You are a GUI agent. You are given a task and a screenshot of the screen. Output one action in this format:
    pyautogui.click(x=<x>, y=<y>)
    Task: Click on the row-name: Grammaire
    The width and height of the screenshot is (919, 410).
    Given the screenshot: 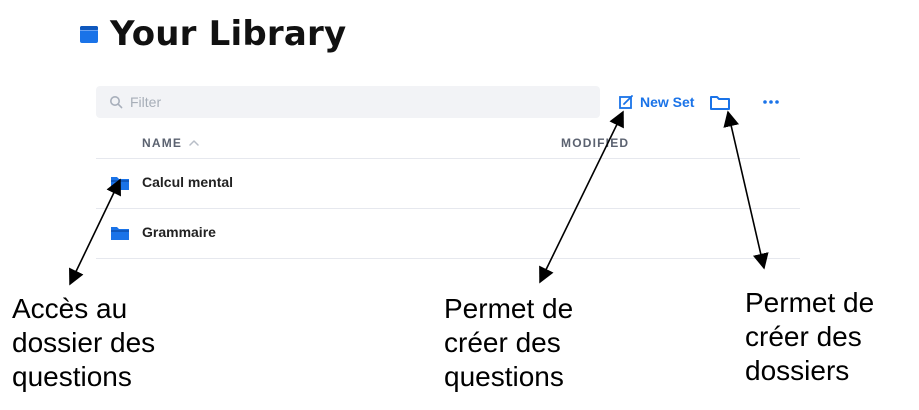 What is the action you would take?
    pyautogui.click(x=179, y=232)
    